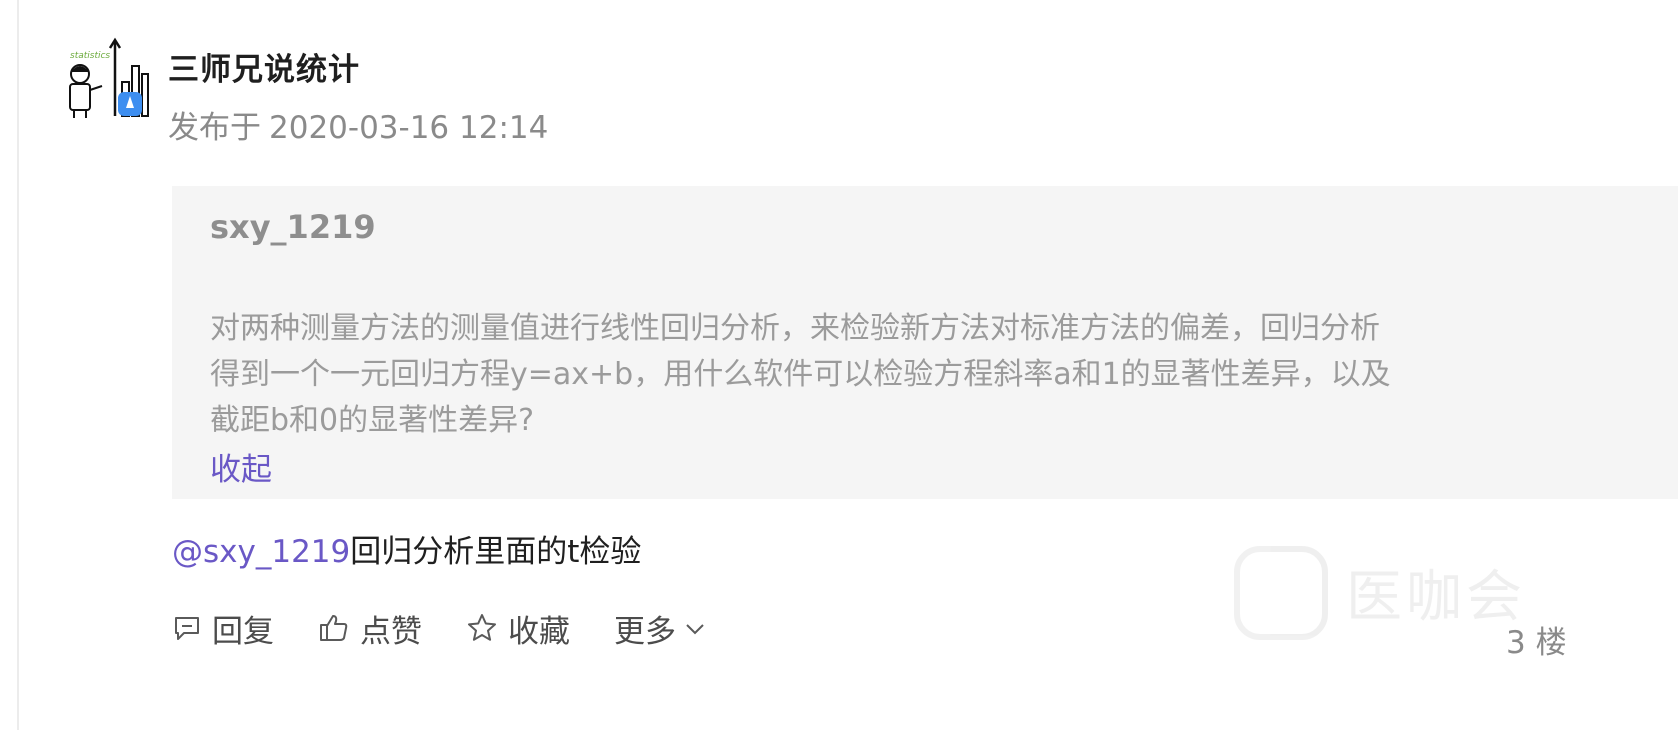 This screenshot has height=730, width=1678. I want to click on reply-button: 回复, so click(223, 628).